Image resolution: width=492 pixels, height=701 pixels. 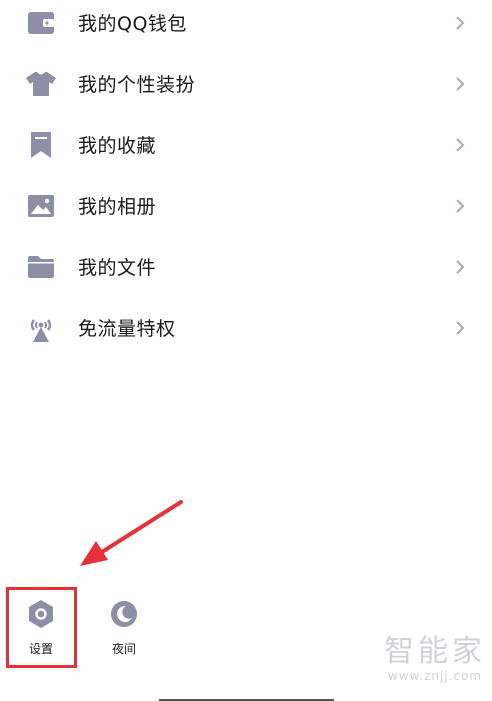 I want to click on watermark-brand: 智能家, so click(x=435, y=651).